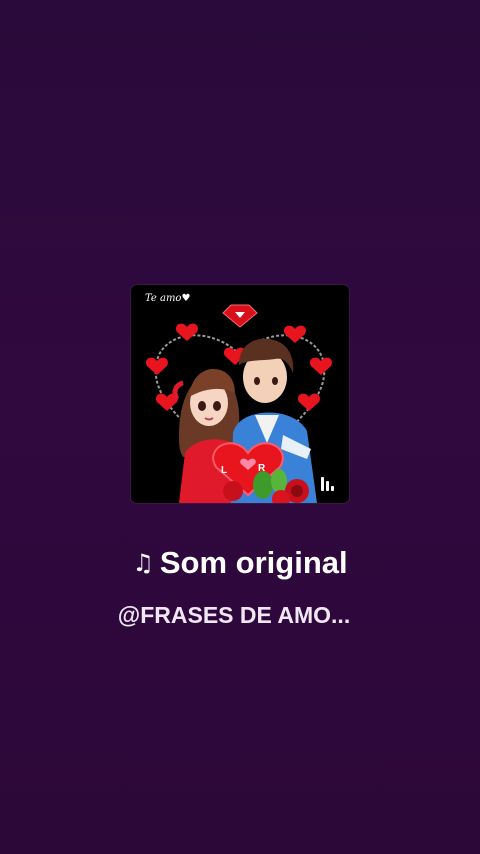  I want to click on music-note-icon: ♫, so click(143, 563).